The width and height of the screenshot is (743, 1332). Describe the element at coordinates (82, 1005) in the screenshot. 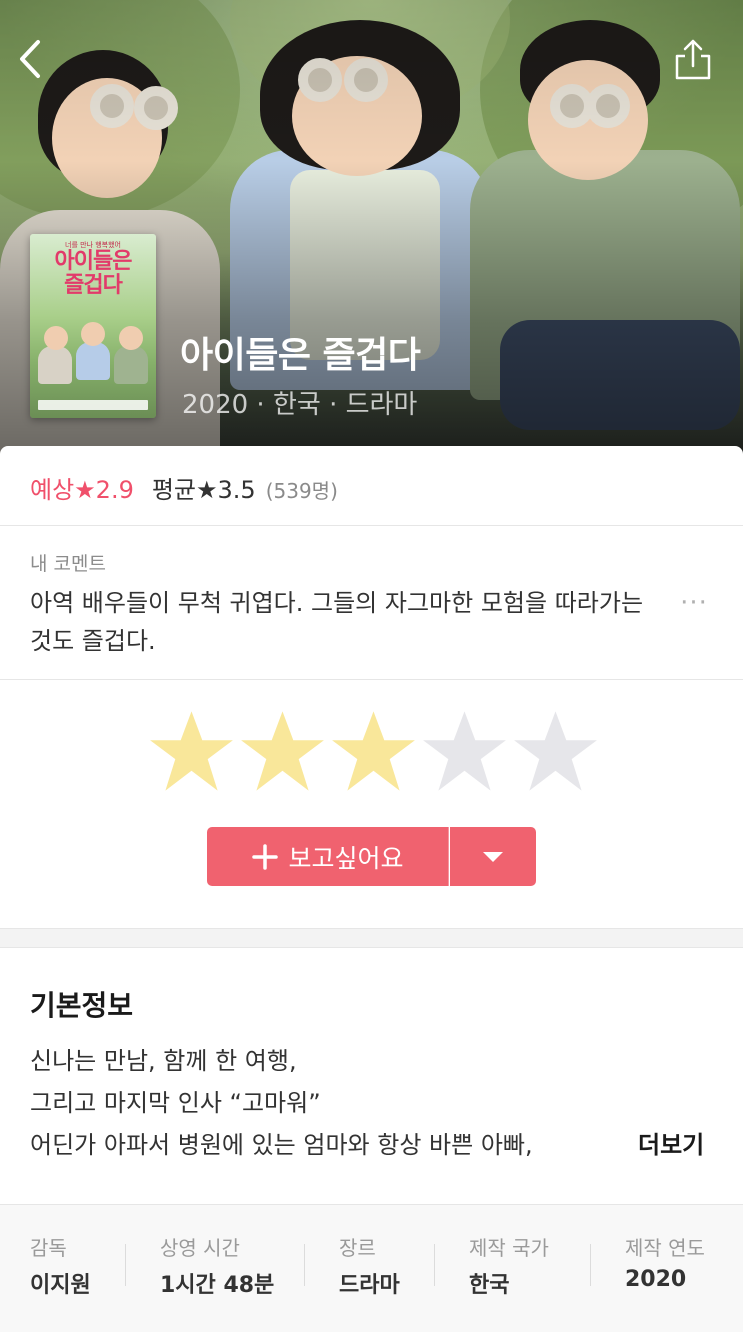

I see `basic-info-title: 기본정보` at that location.